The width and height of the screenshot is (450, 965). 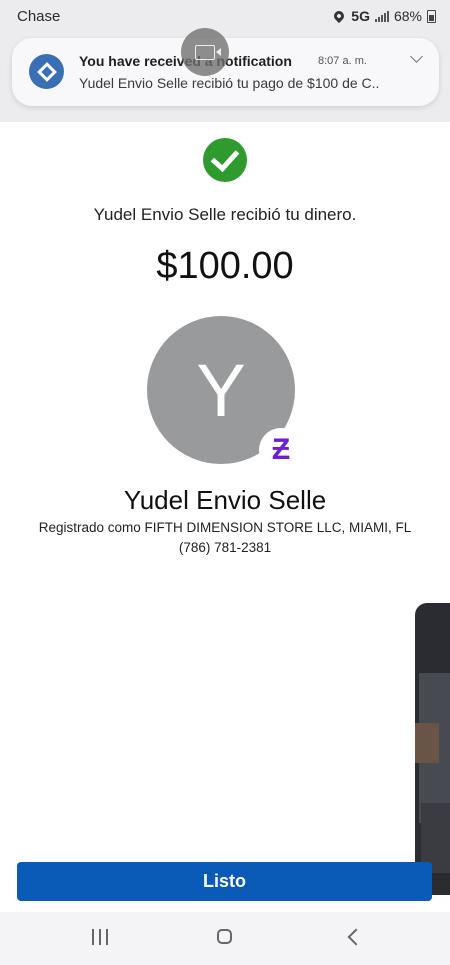 I want to click on navigation-bar, so click(x=225, y=938).